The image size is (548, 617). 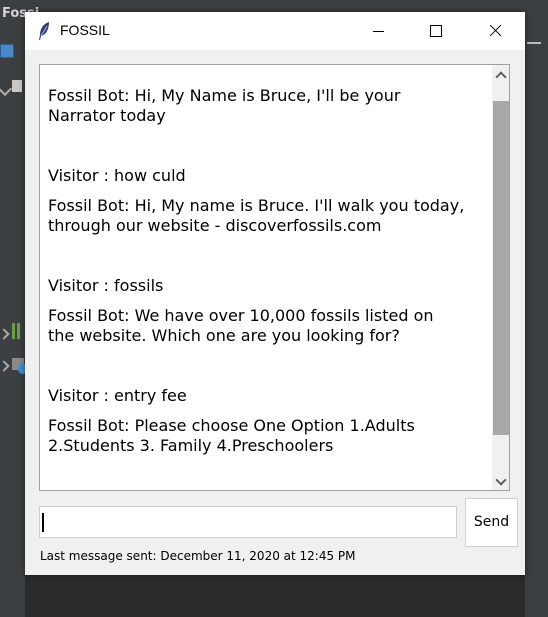 I want to click on chevron-down-icon, so click(x=501, y=480).